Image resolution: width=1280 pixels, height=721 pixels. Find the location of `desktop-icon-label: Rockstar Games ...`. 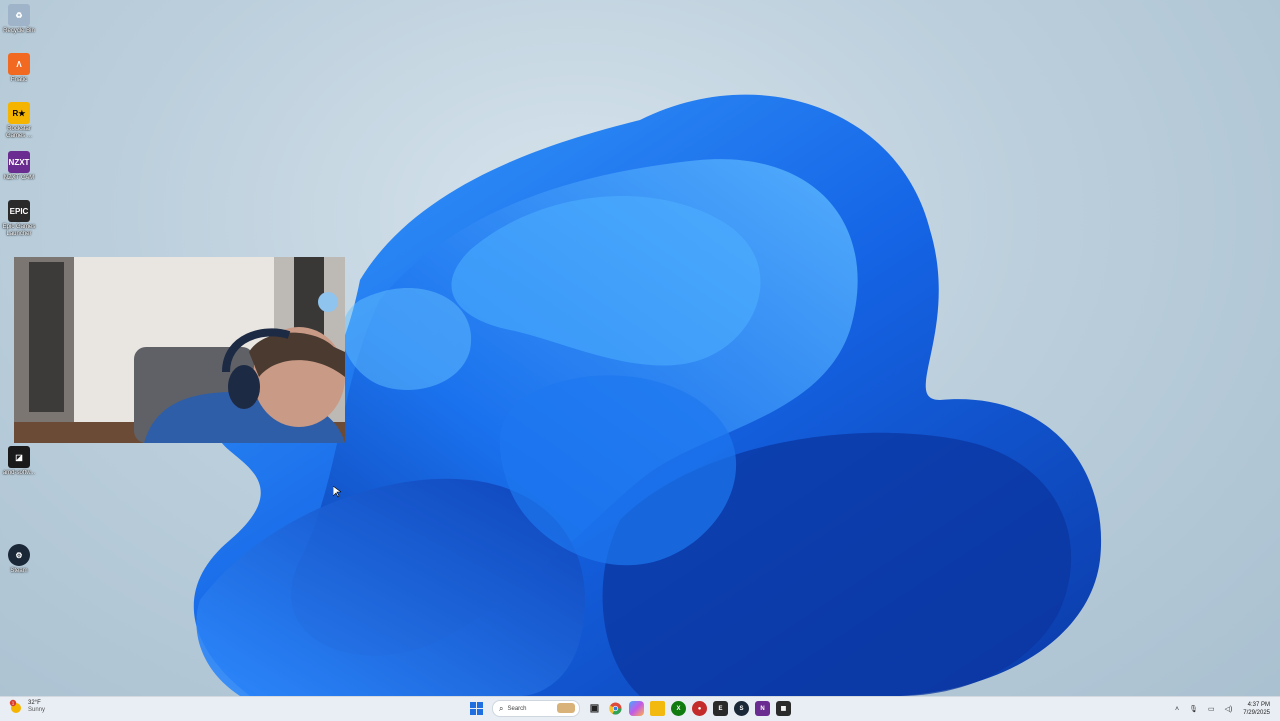

desktop-icon-label: Rockstar Games ... is located at coordinates (18, 132).